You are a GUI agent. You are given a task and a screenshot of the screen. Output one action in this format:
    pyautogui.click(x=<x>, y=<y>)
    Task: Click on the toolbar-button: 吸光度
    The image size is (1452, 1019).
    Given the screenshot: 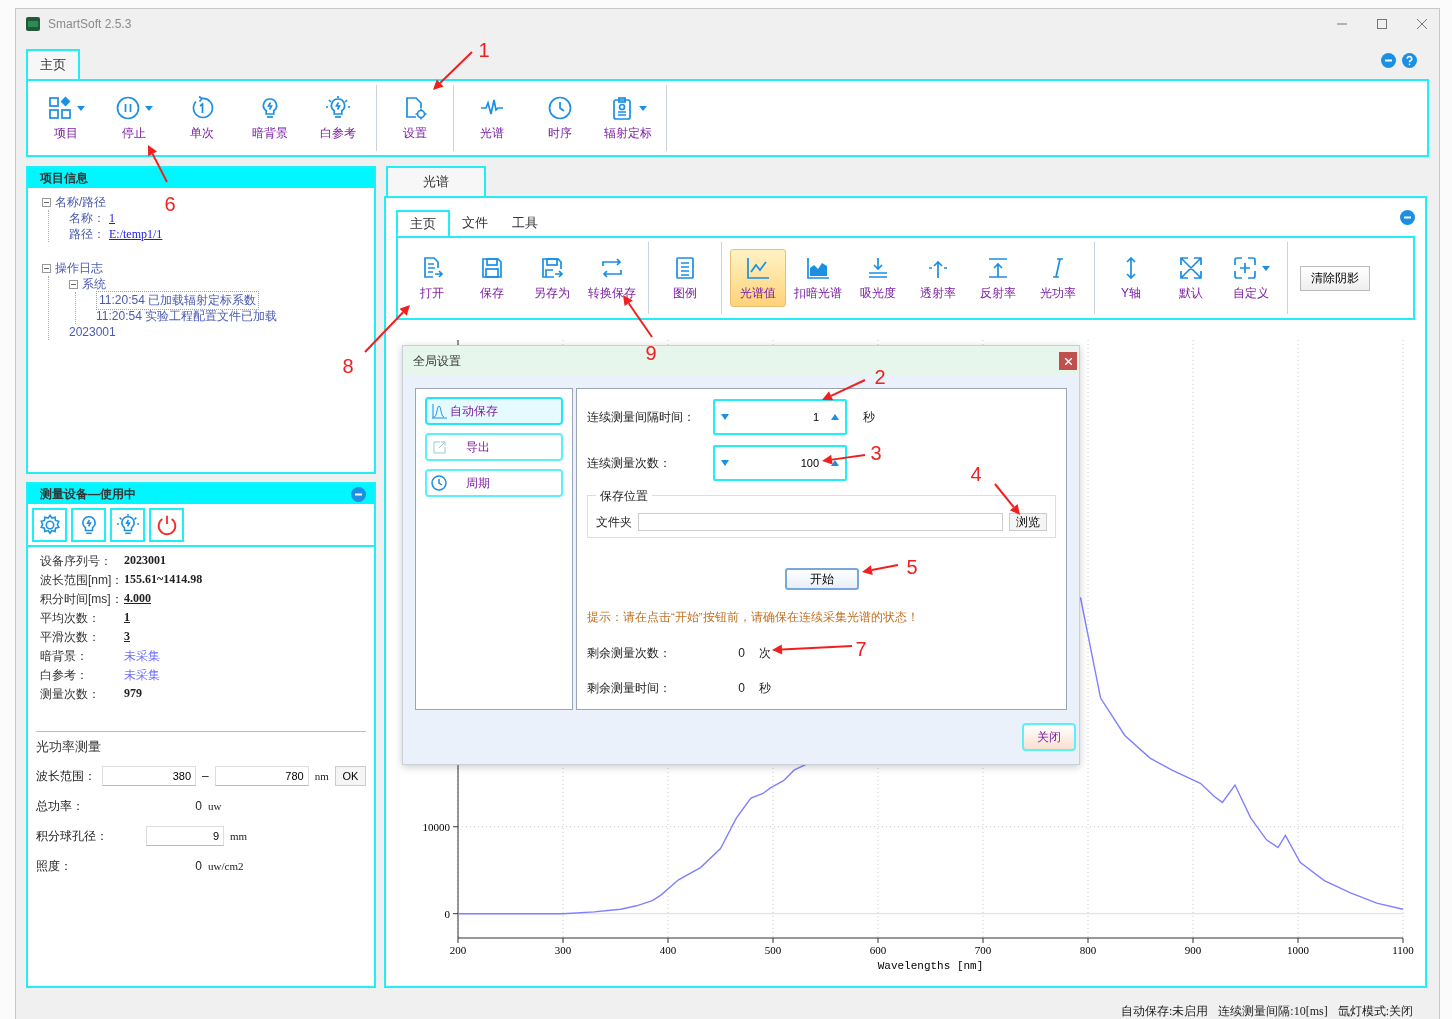 What is the action you would take?
    pyautogui.click(x=878, y=278)
    